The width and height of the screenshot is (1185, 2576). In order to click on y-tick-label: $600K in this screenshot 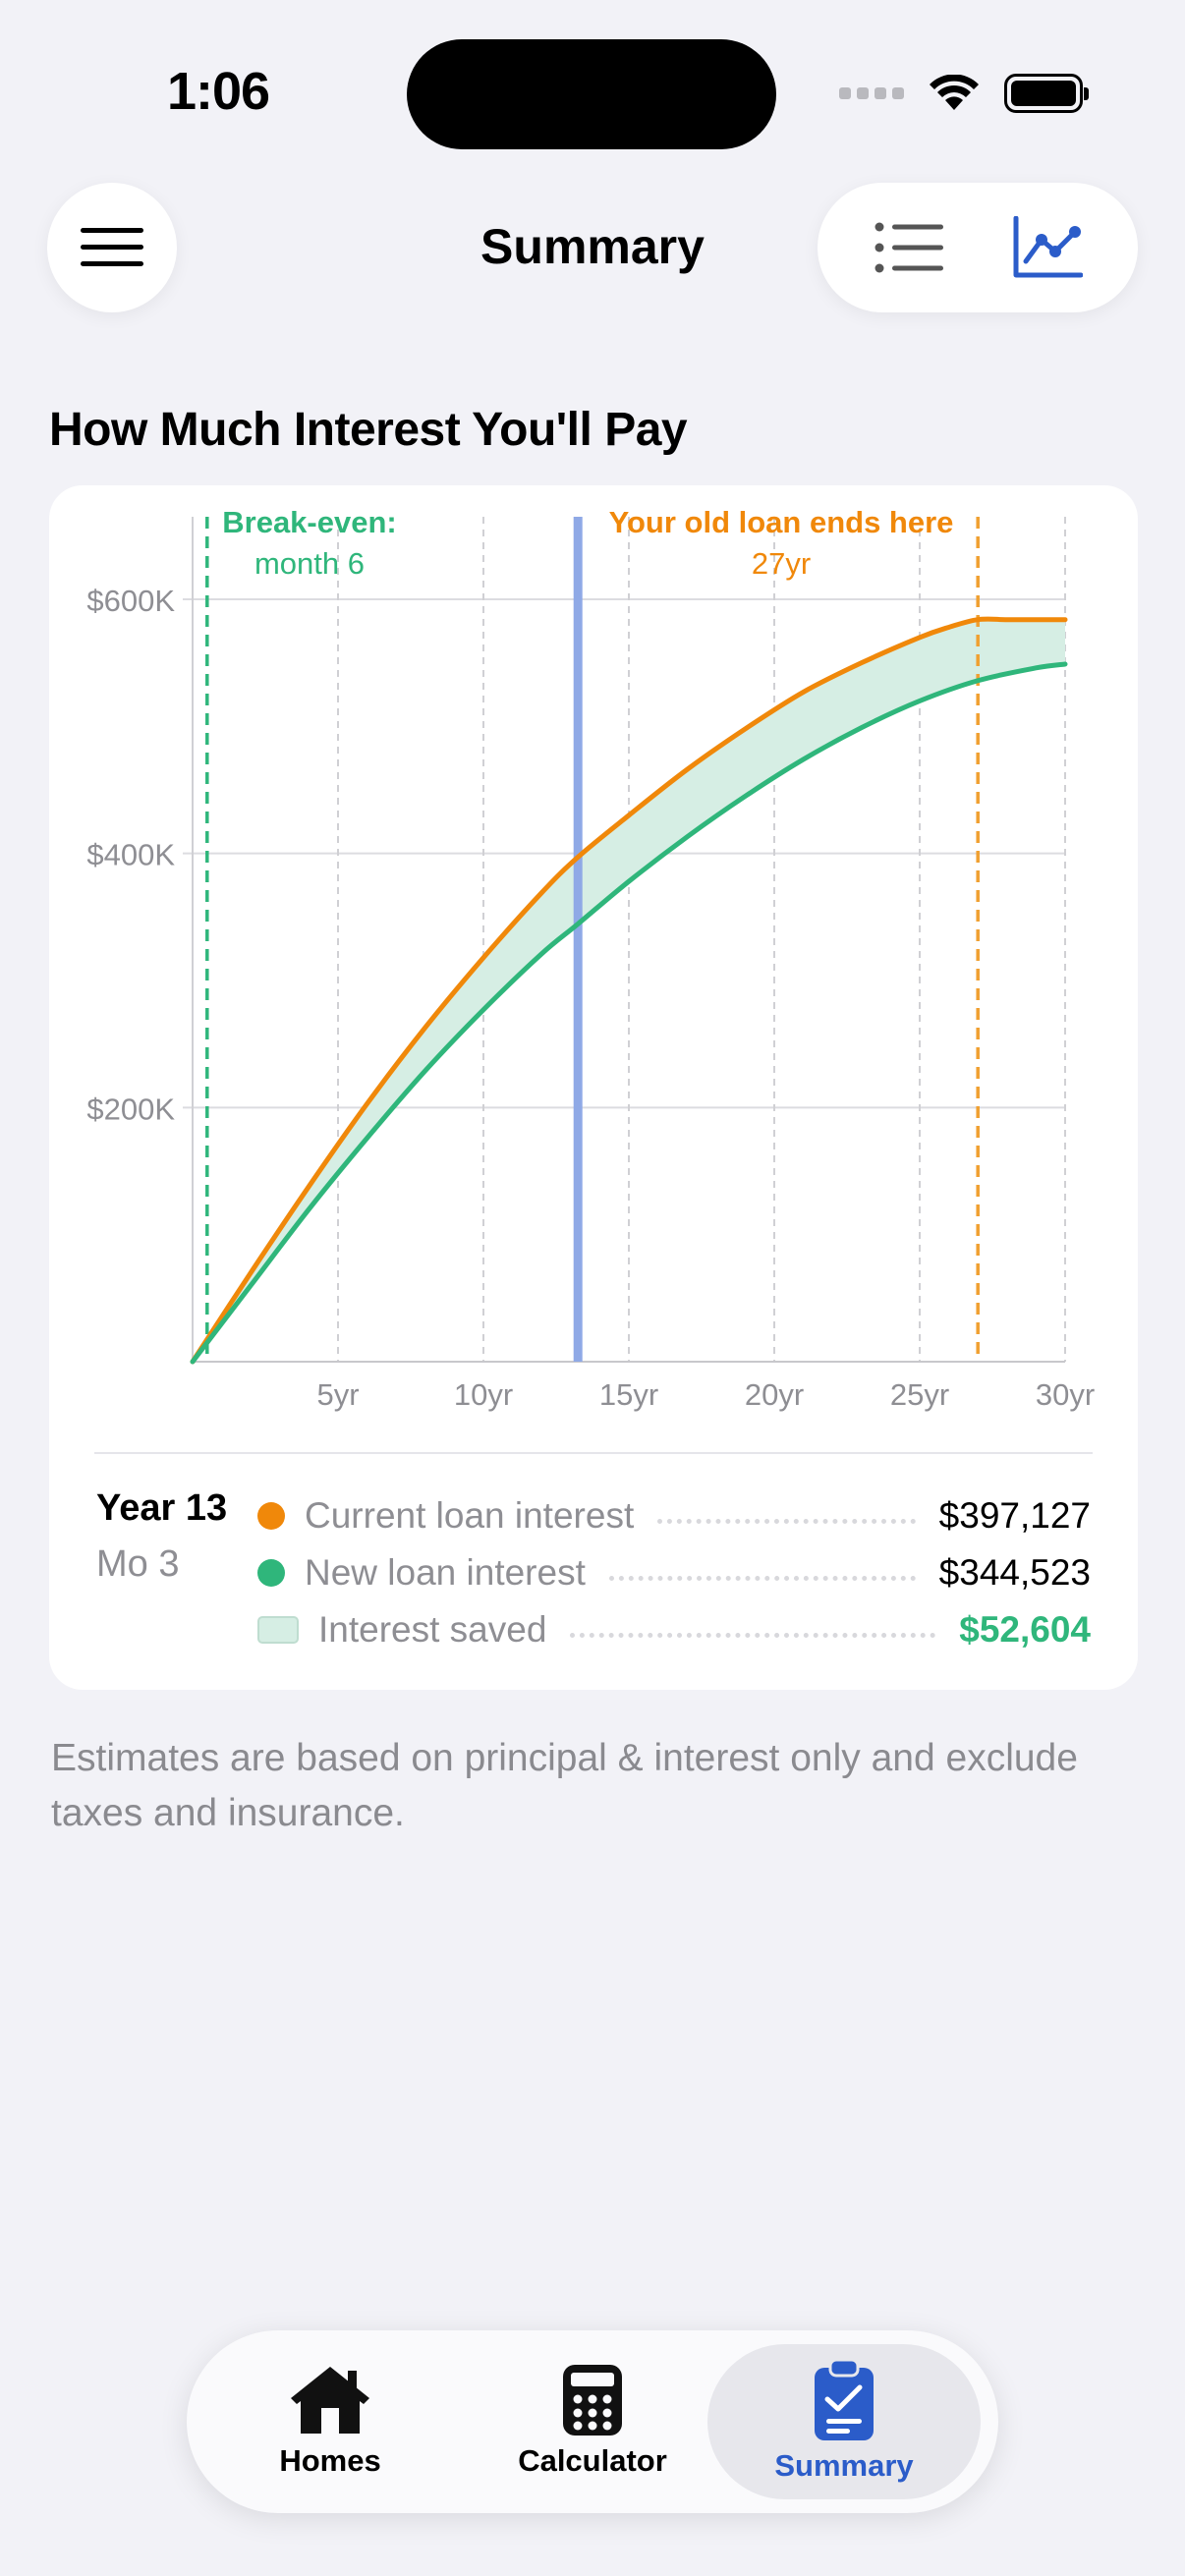, I will do `click(131, 601)`.